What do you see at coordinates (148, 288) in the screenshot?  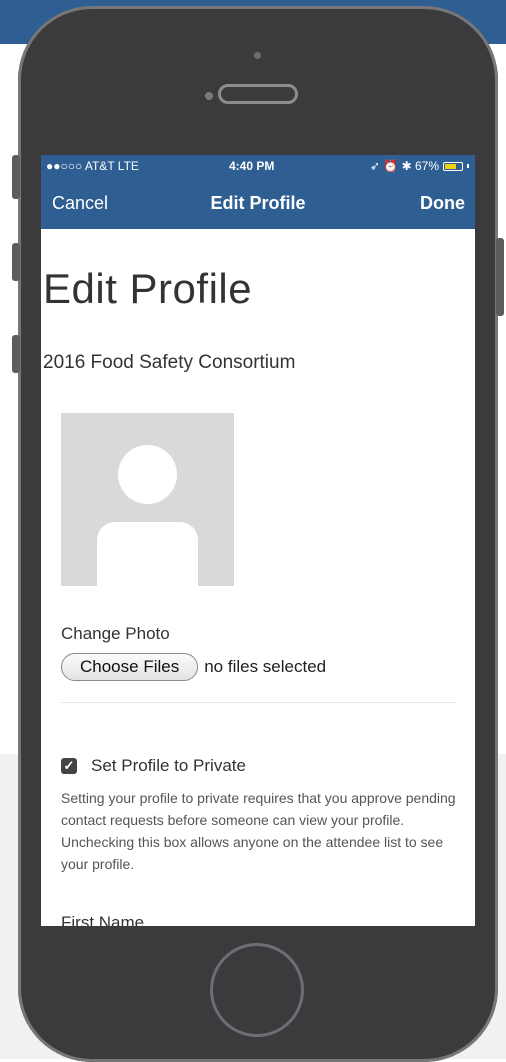 I see `page-title: Edit Profile` at bounding box center [148, 288].